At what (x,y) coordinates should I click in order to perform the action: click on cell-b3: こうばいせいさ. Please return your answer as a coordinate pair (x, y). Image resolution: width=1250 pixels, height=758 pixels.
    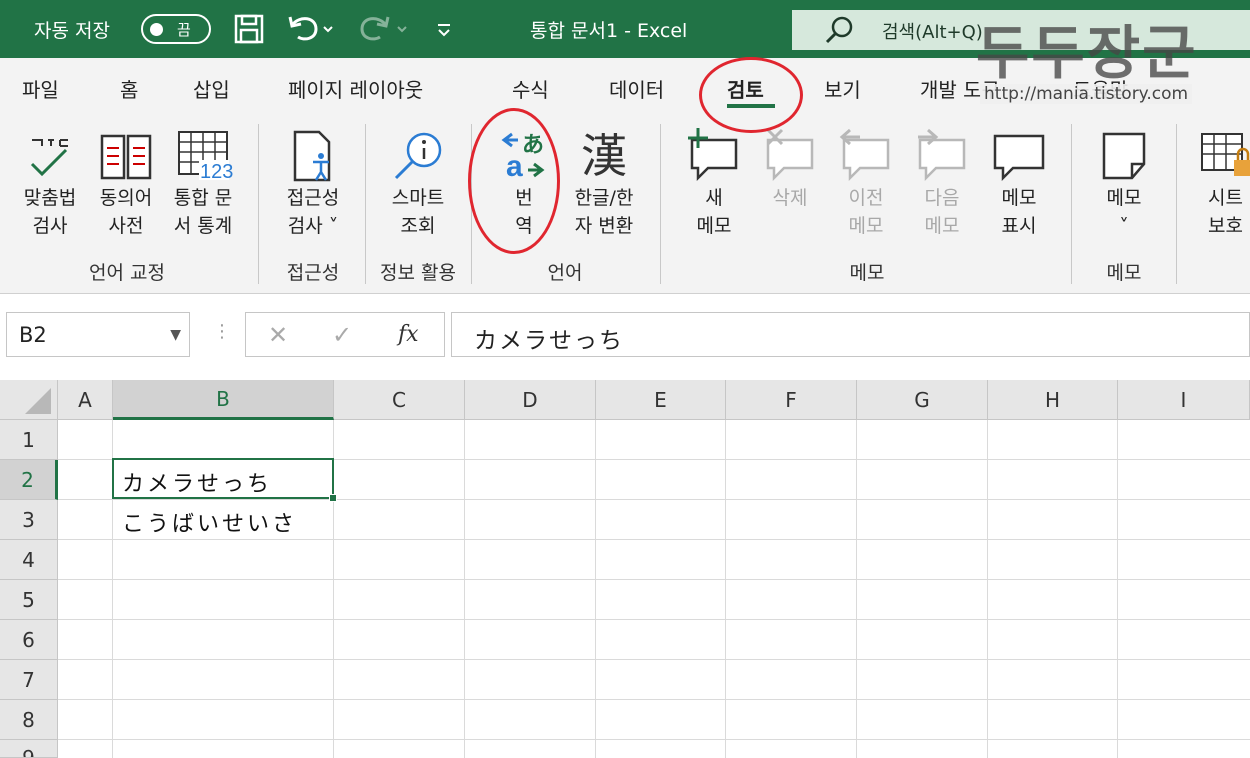
    Looking at the image, I should click on (209, 522).